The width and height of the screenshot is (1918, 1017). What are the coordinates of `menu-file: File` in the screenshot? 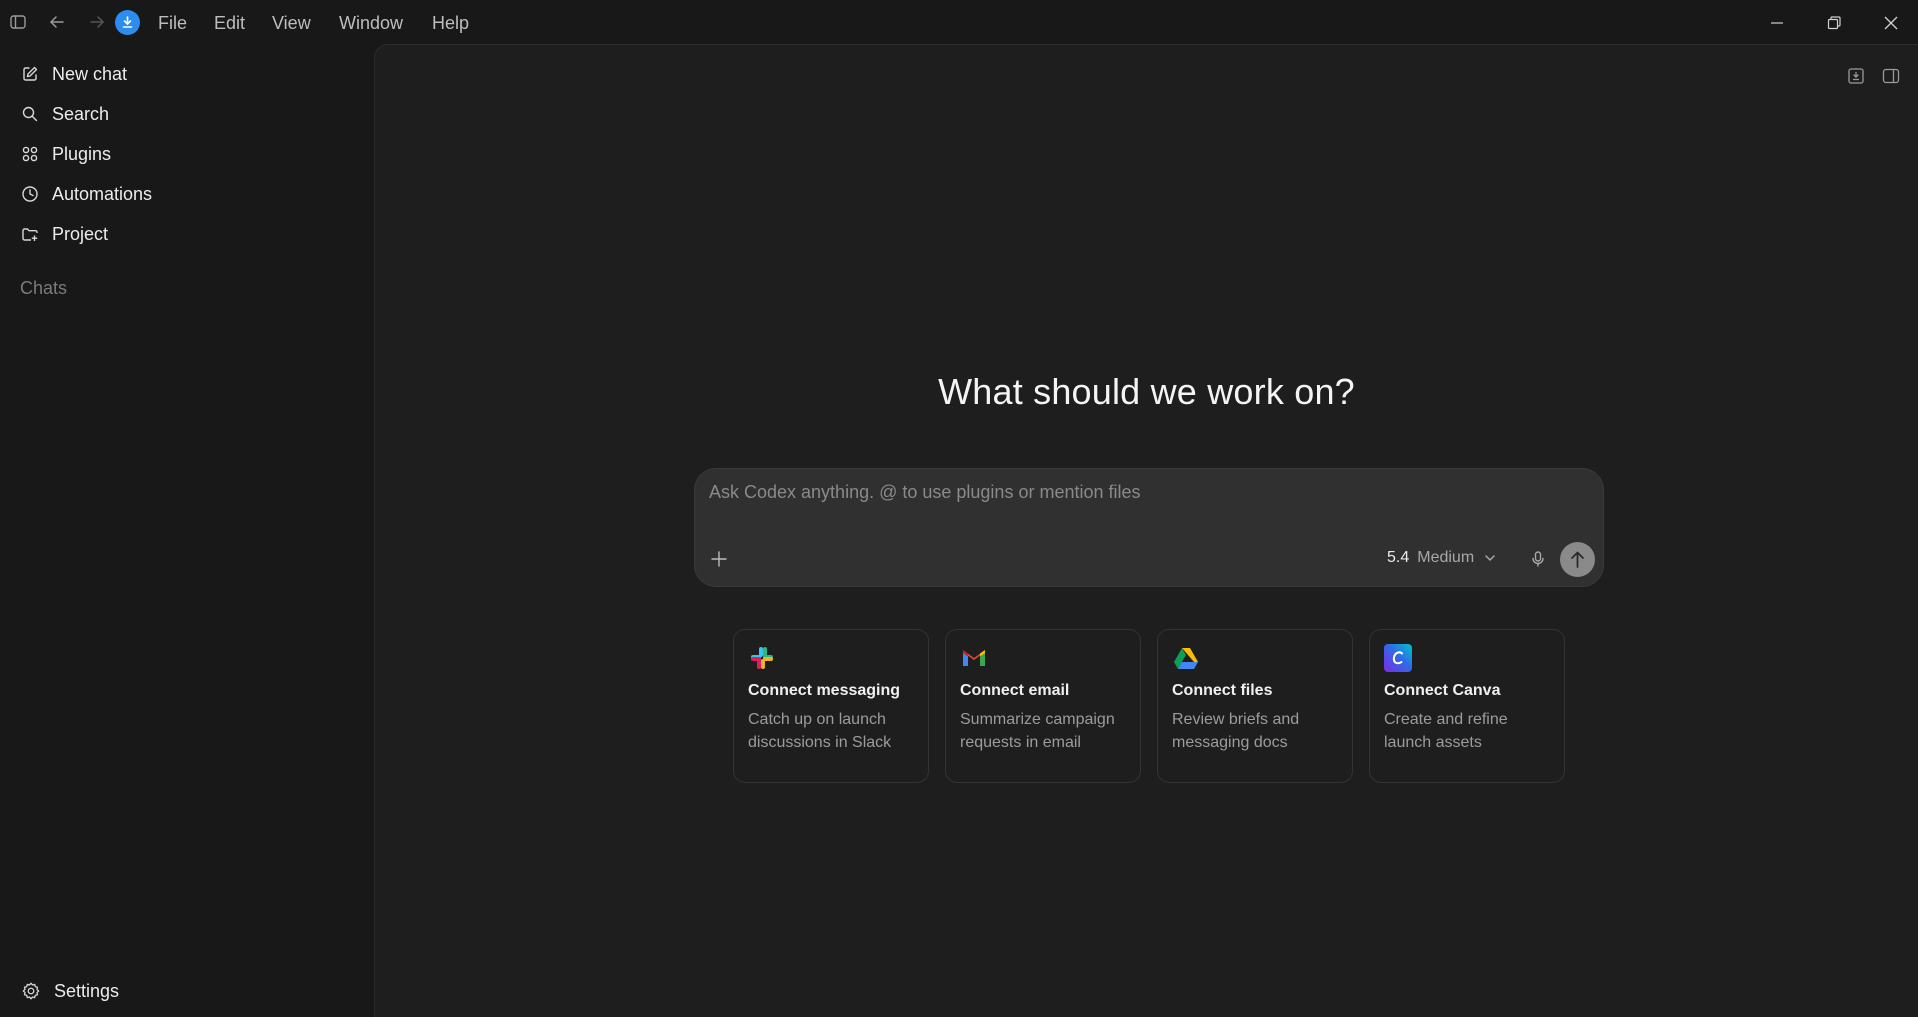 It's located at (172, 23).